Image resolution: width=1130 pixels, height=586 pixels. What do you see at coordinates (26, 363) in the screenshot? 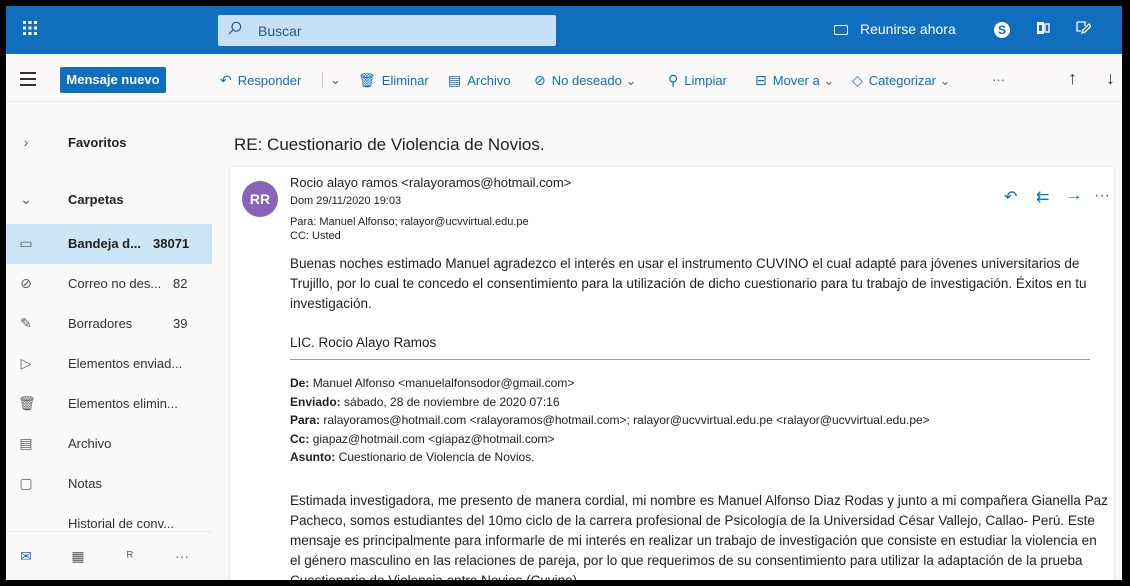
I see `send-icon: ▷` at bounding box center [26, 363].